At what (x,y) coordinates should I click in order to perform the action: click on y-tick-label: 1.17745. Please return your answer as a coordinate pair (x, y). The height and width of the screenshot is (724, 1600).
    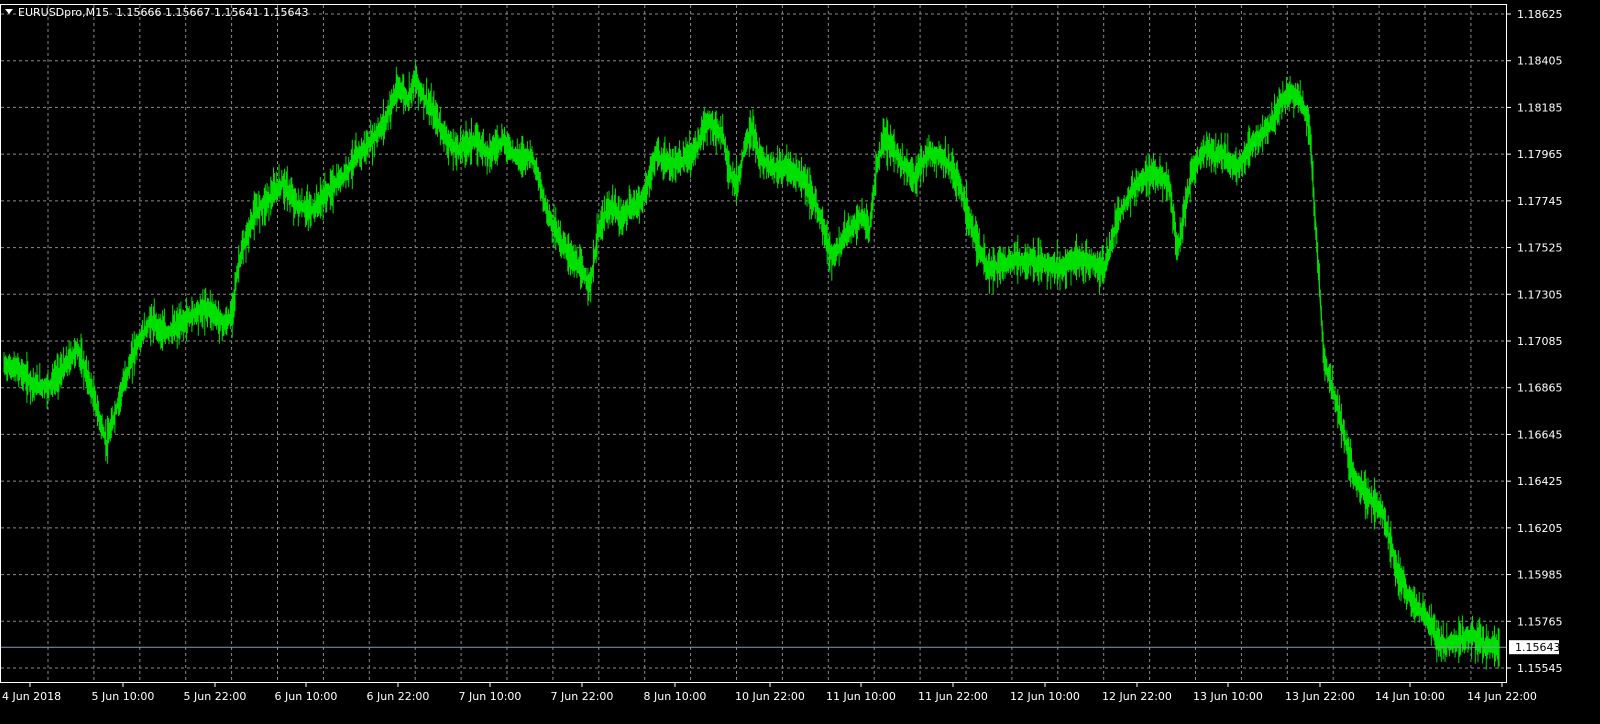
    Looking at the image, I should click on (1540, 201).